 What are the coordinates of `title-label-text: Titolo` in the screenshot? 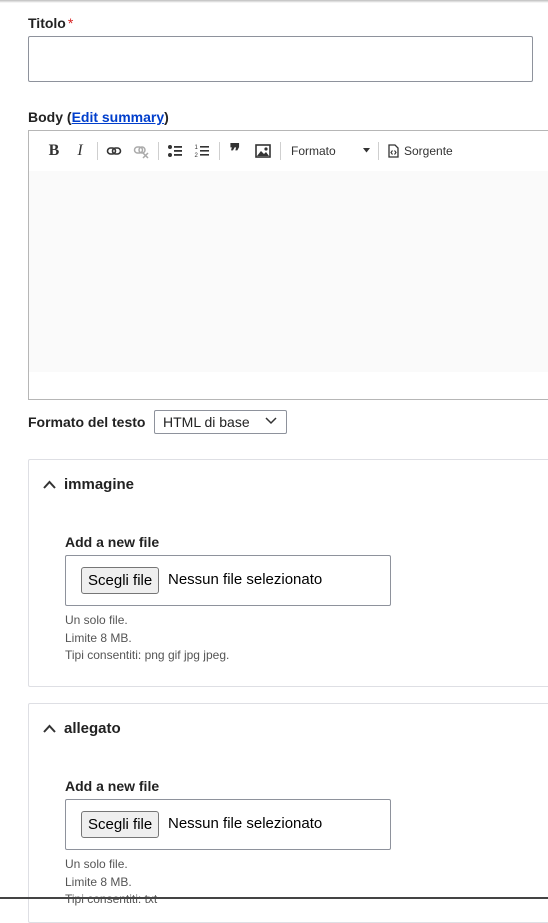 It's located at (47, 23).